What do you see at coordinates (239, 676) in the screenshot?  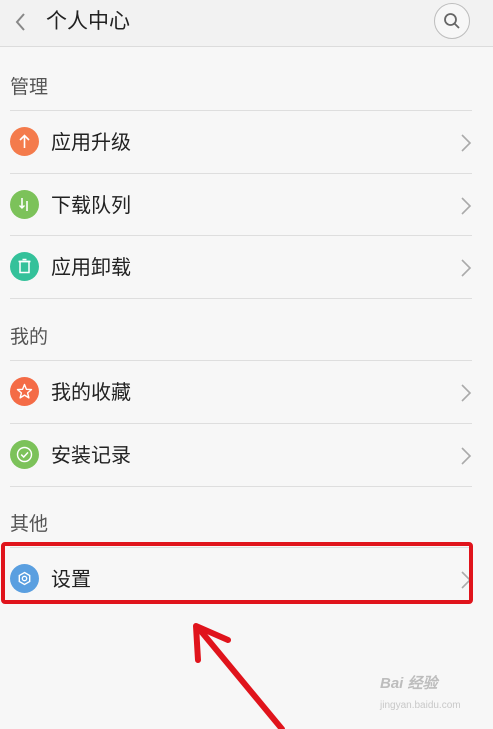 I see `annotation-arrow` at bounding box center [239, 676].